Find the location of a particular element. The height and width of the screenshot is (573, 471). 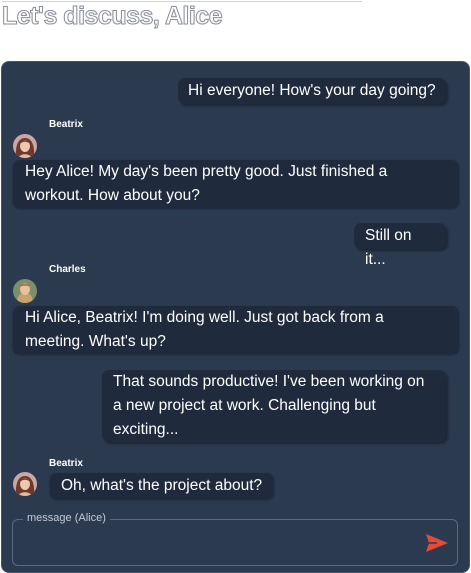

message-text: Oh, what's the project about? is located at coordinates (162, 485).